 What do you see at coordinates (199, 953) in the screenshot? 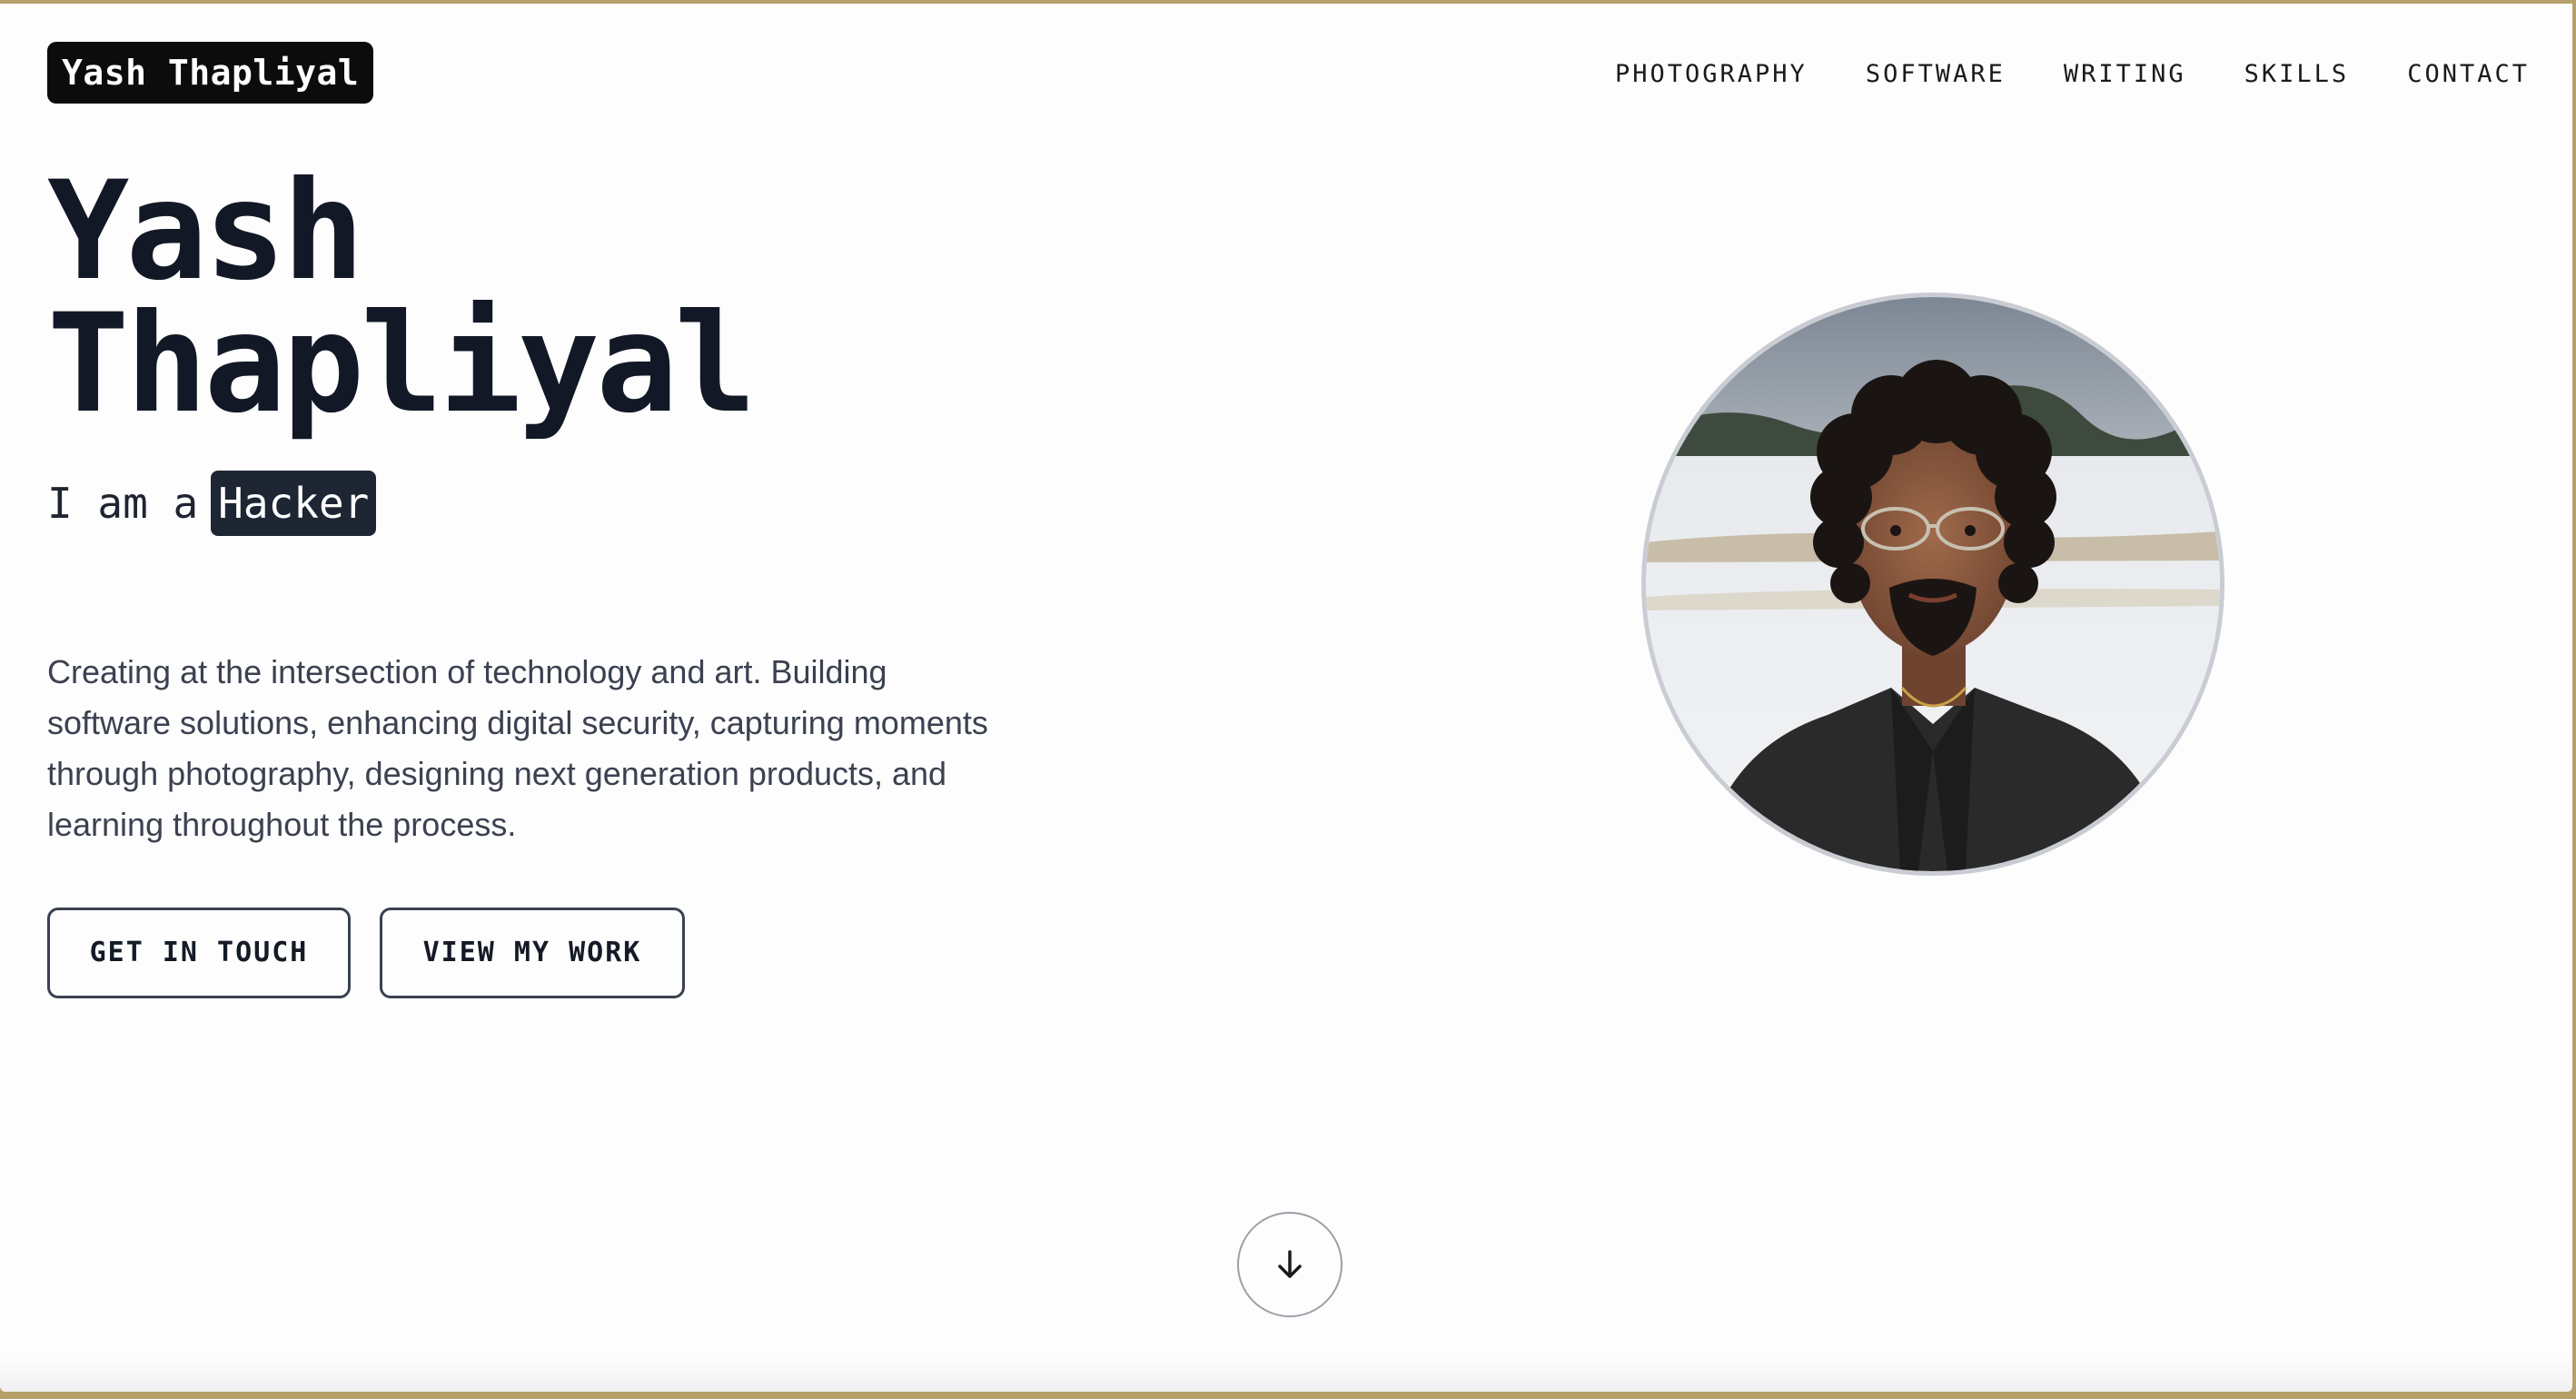
I see `get-in-touch-button: GET IN TOUCH` at bounding box center [199, 953].